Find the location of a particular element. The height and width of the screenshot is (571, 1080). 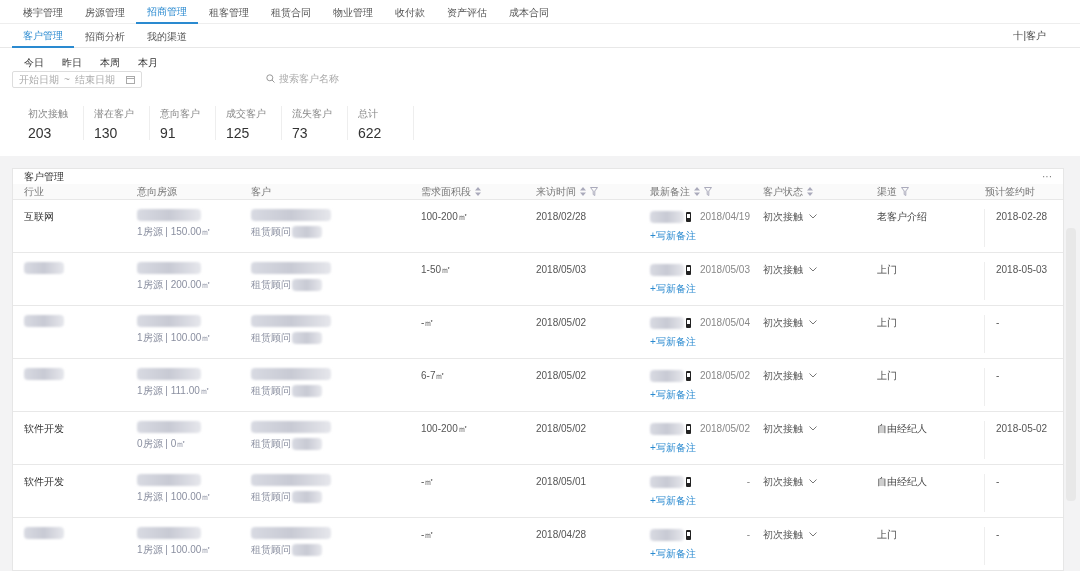

visit-date-cell: 2018/04/28 is located at coordinates (561, 534).